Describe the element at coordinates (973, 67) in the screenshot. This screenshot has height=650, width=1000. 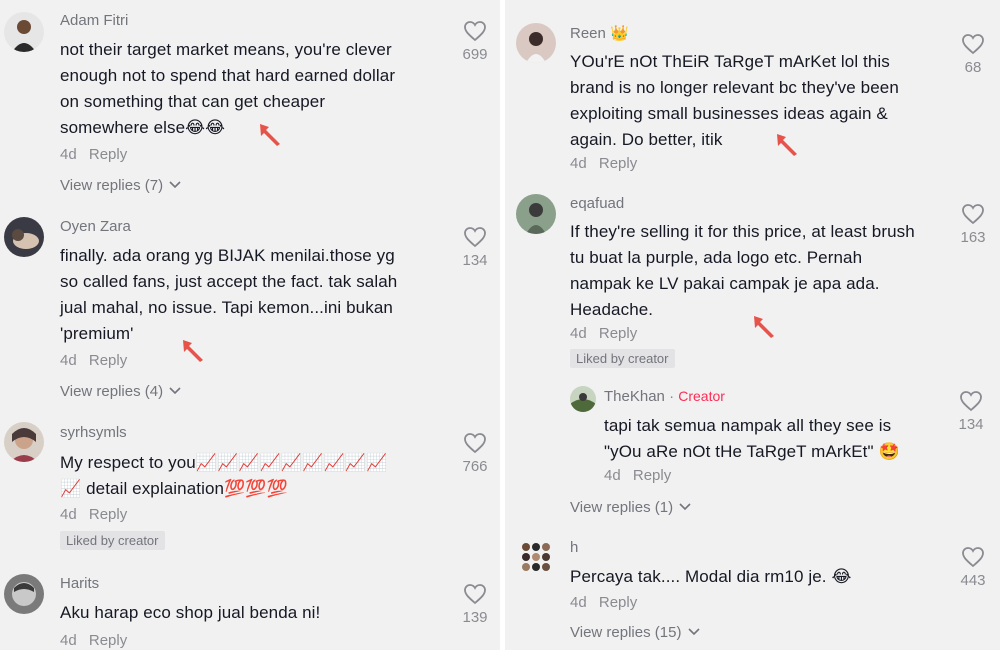
I see `like-count: 68` at that location.